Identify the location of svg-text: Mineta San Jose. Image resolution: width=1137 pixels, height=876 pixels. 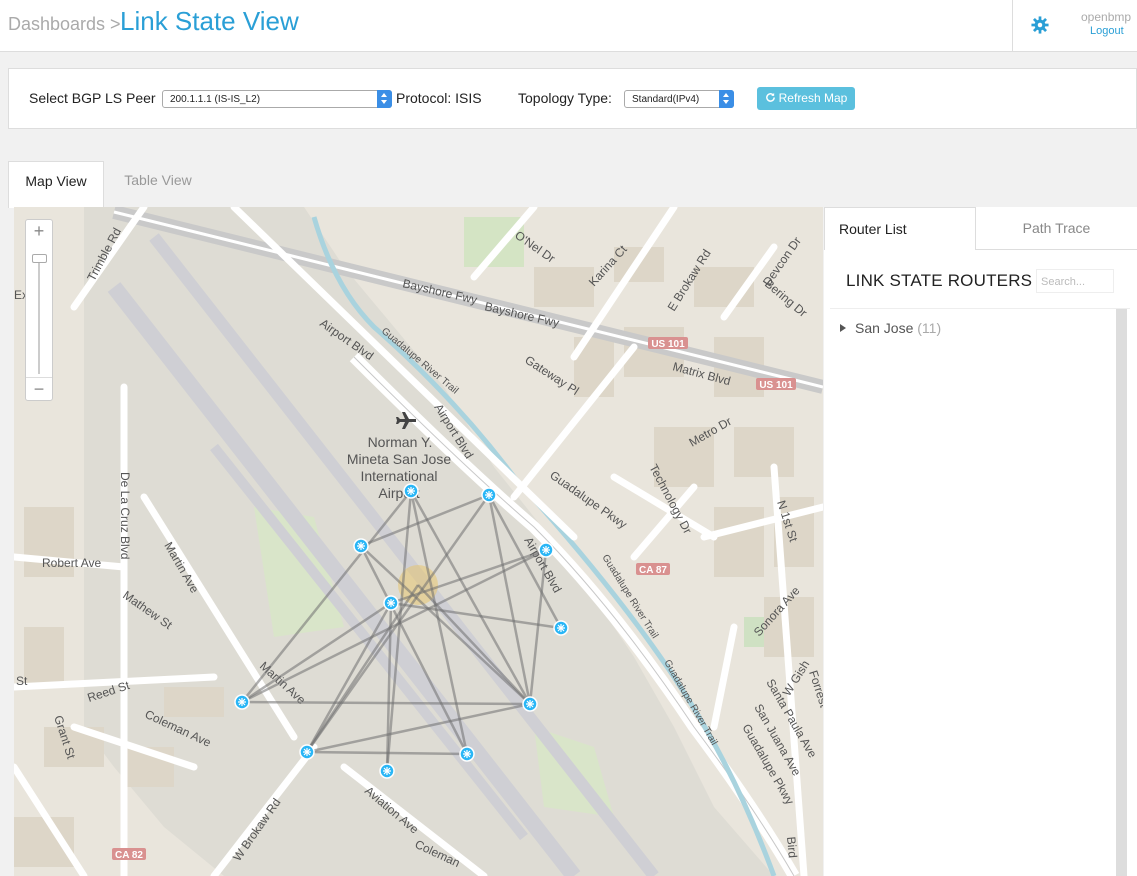
(399, 459).